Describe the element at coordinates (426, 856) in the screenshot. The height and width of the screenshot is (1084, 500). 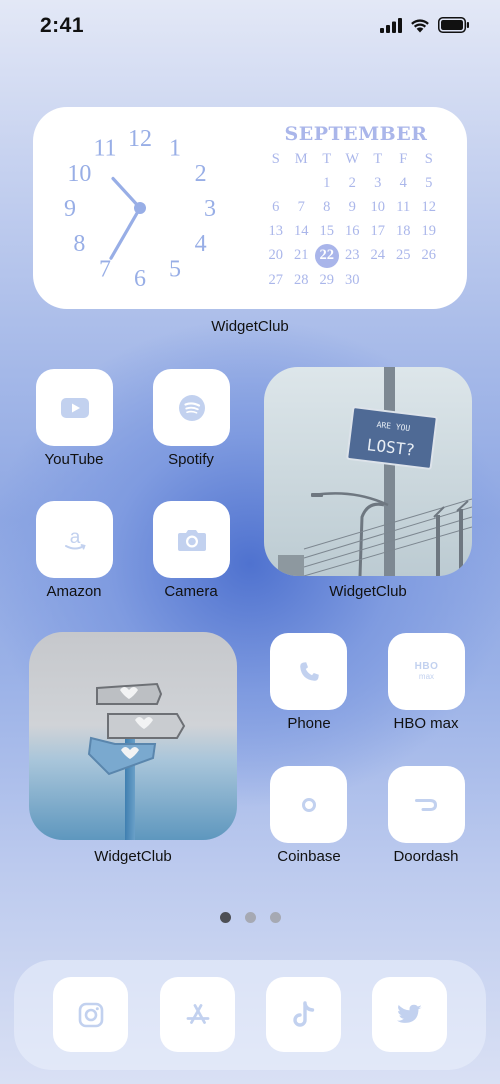
I see `doordash-label: Doordash` at that location.